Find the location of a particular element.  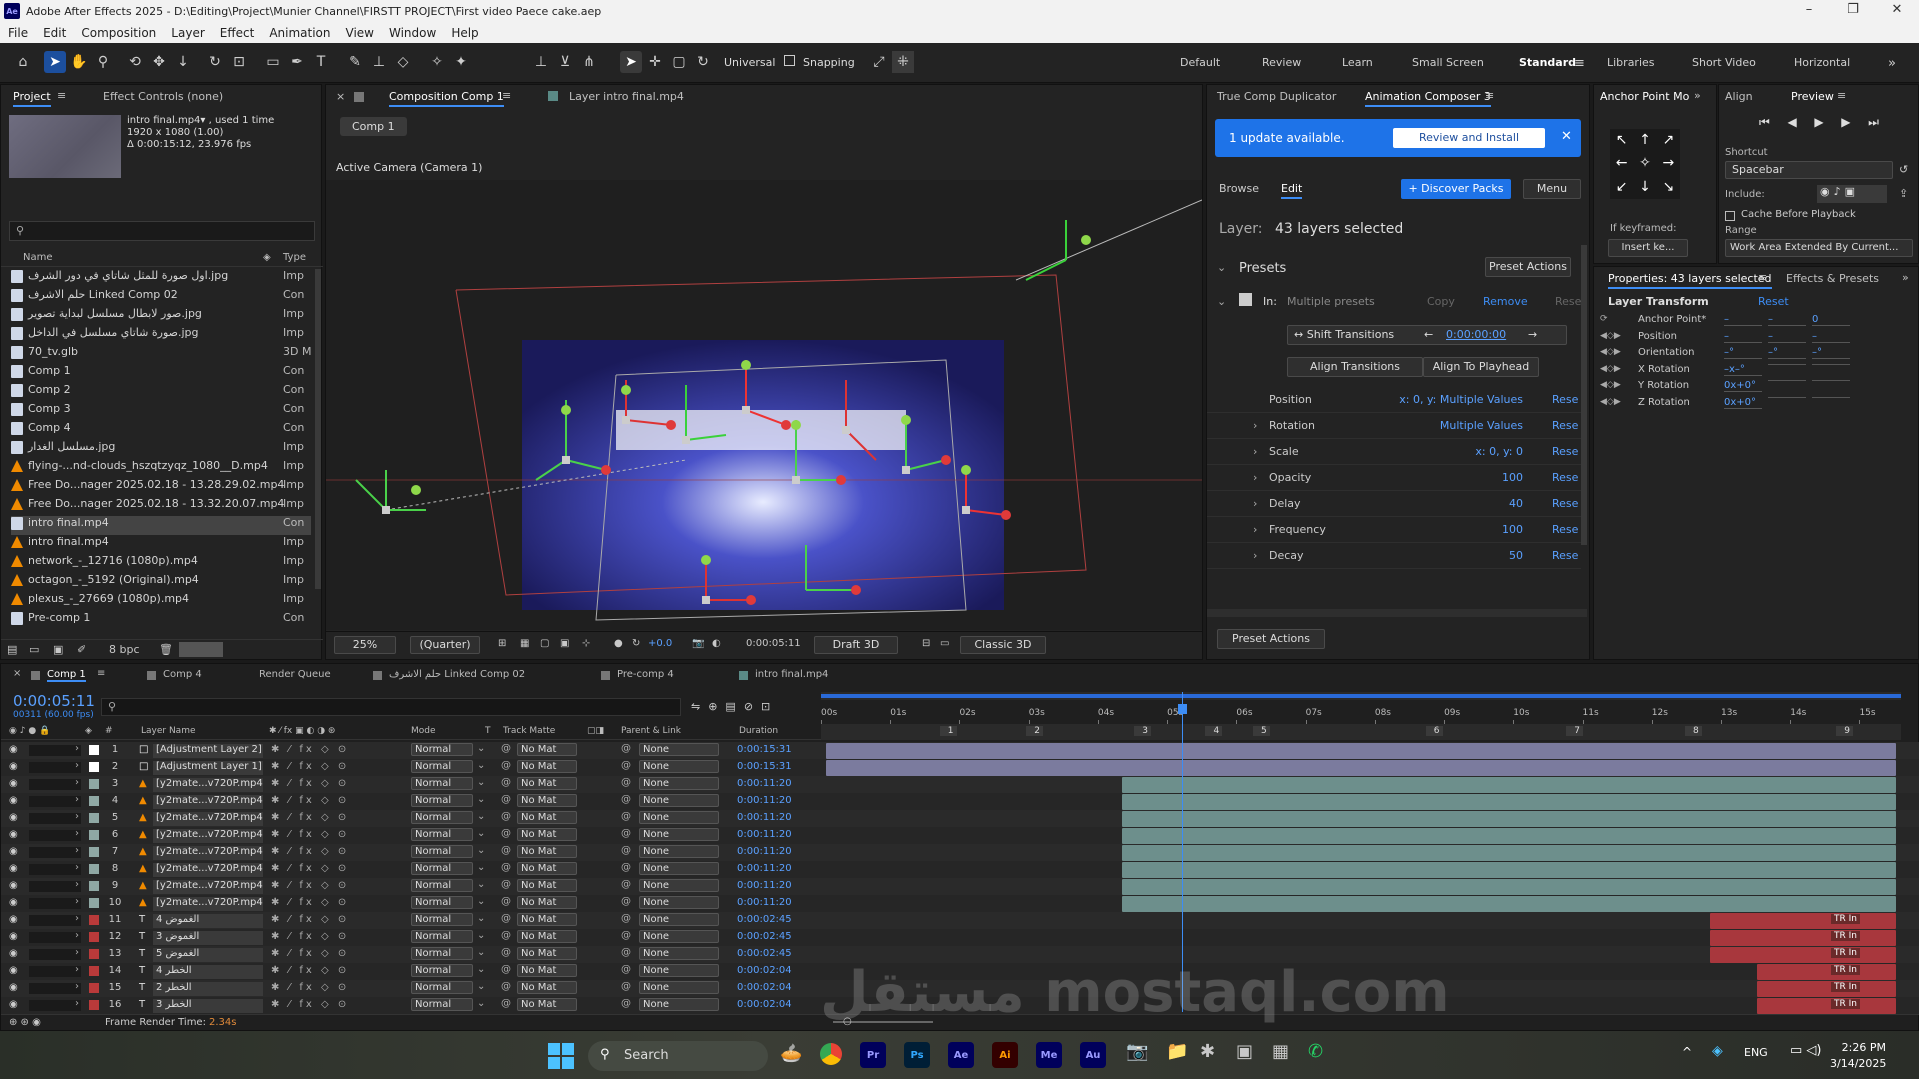

mode-header: Mode is located at coordinates (423, 731).